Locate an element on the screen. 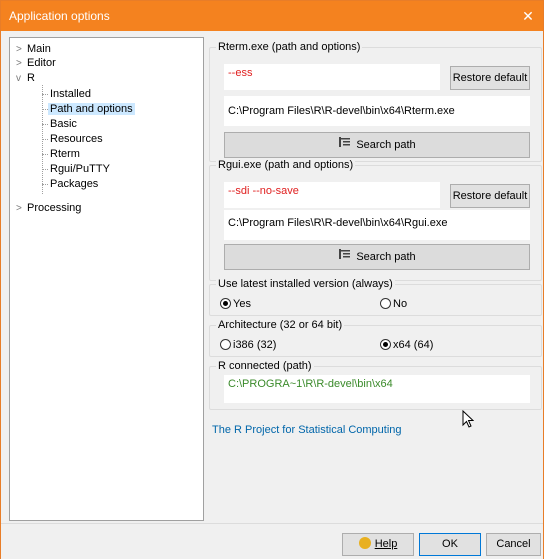 The height and width of the screenshot is (559, 544). tree-item-label: Installed is located at coordinates (70, 94).